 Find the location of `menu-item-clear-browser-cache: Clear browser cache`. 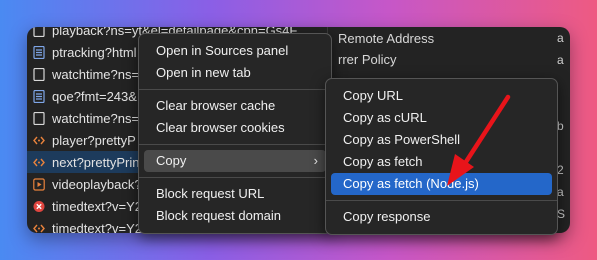

menu-item-clear-browser-cache: Clear browser cache is located at coordinates (235, 106).